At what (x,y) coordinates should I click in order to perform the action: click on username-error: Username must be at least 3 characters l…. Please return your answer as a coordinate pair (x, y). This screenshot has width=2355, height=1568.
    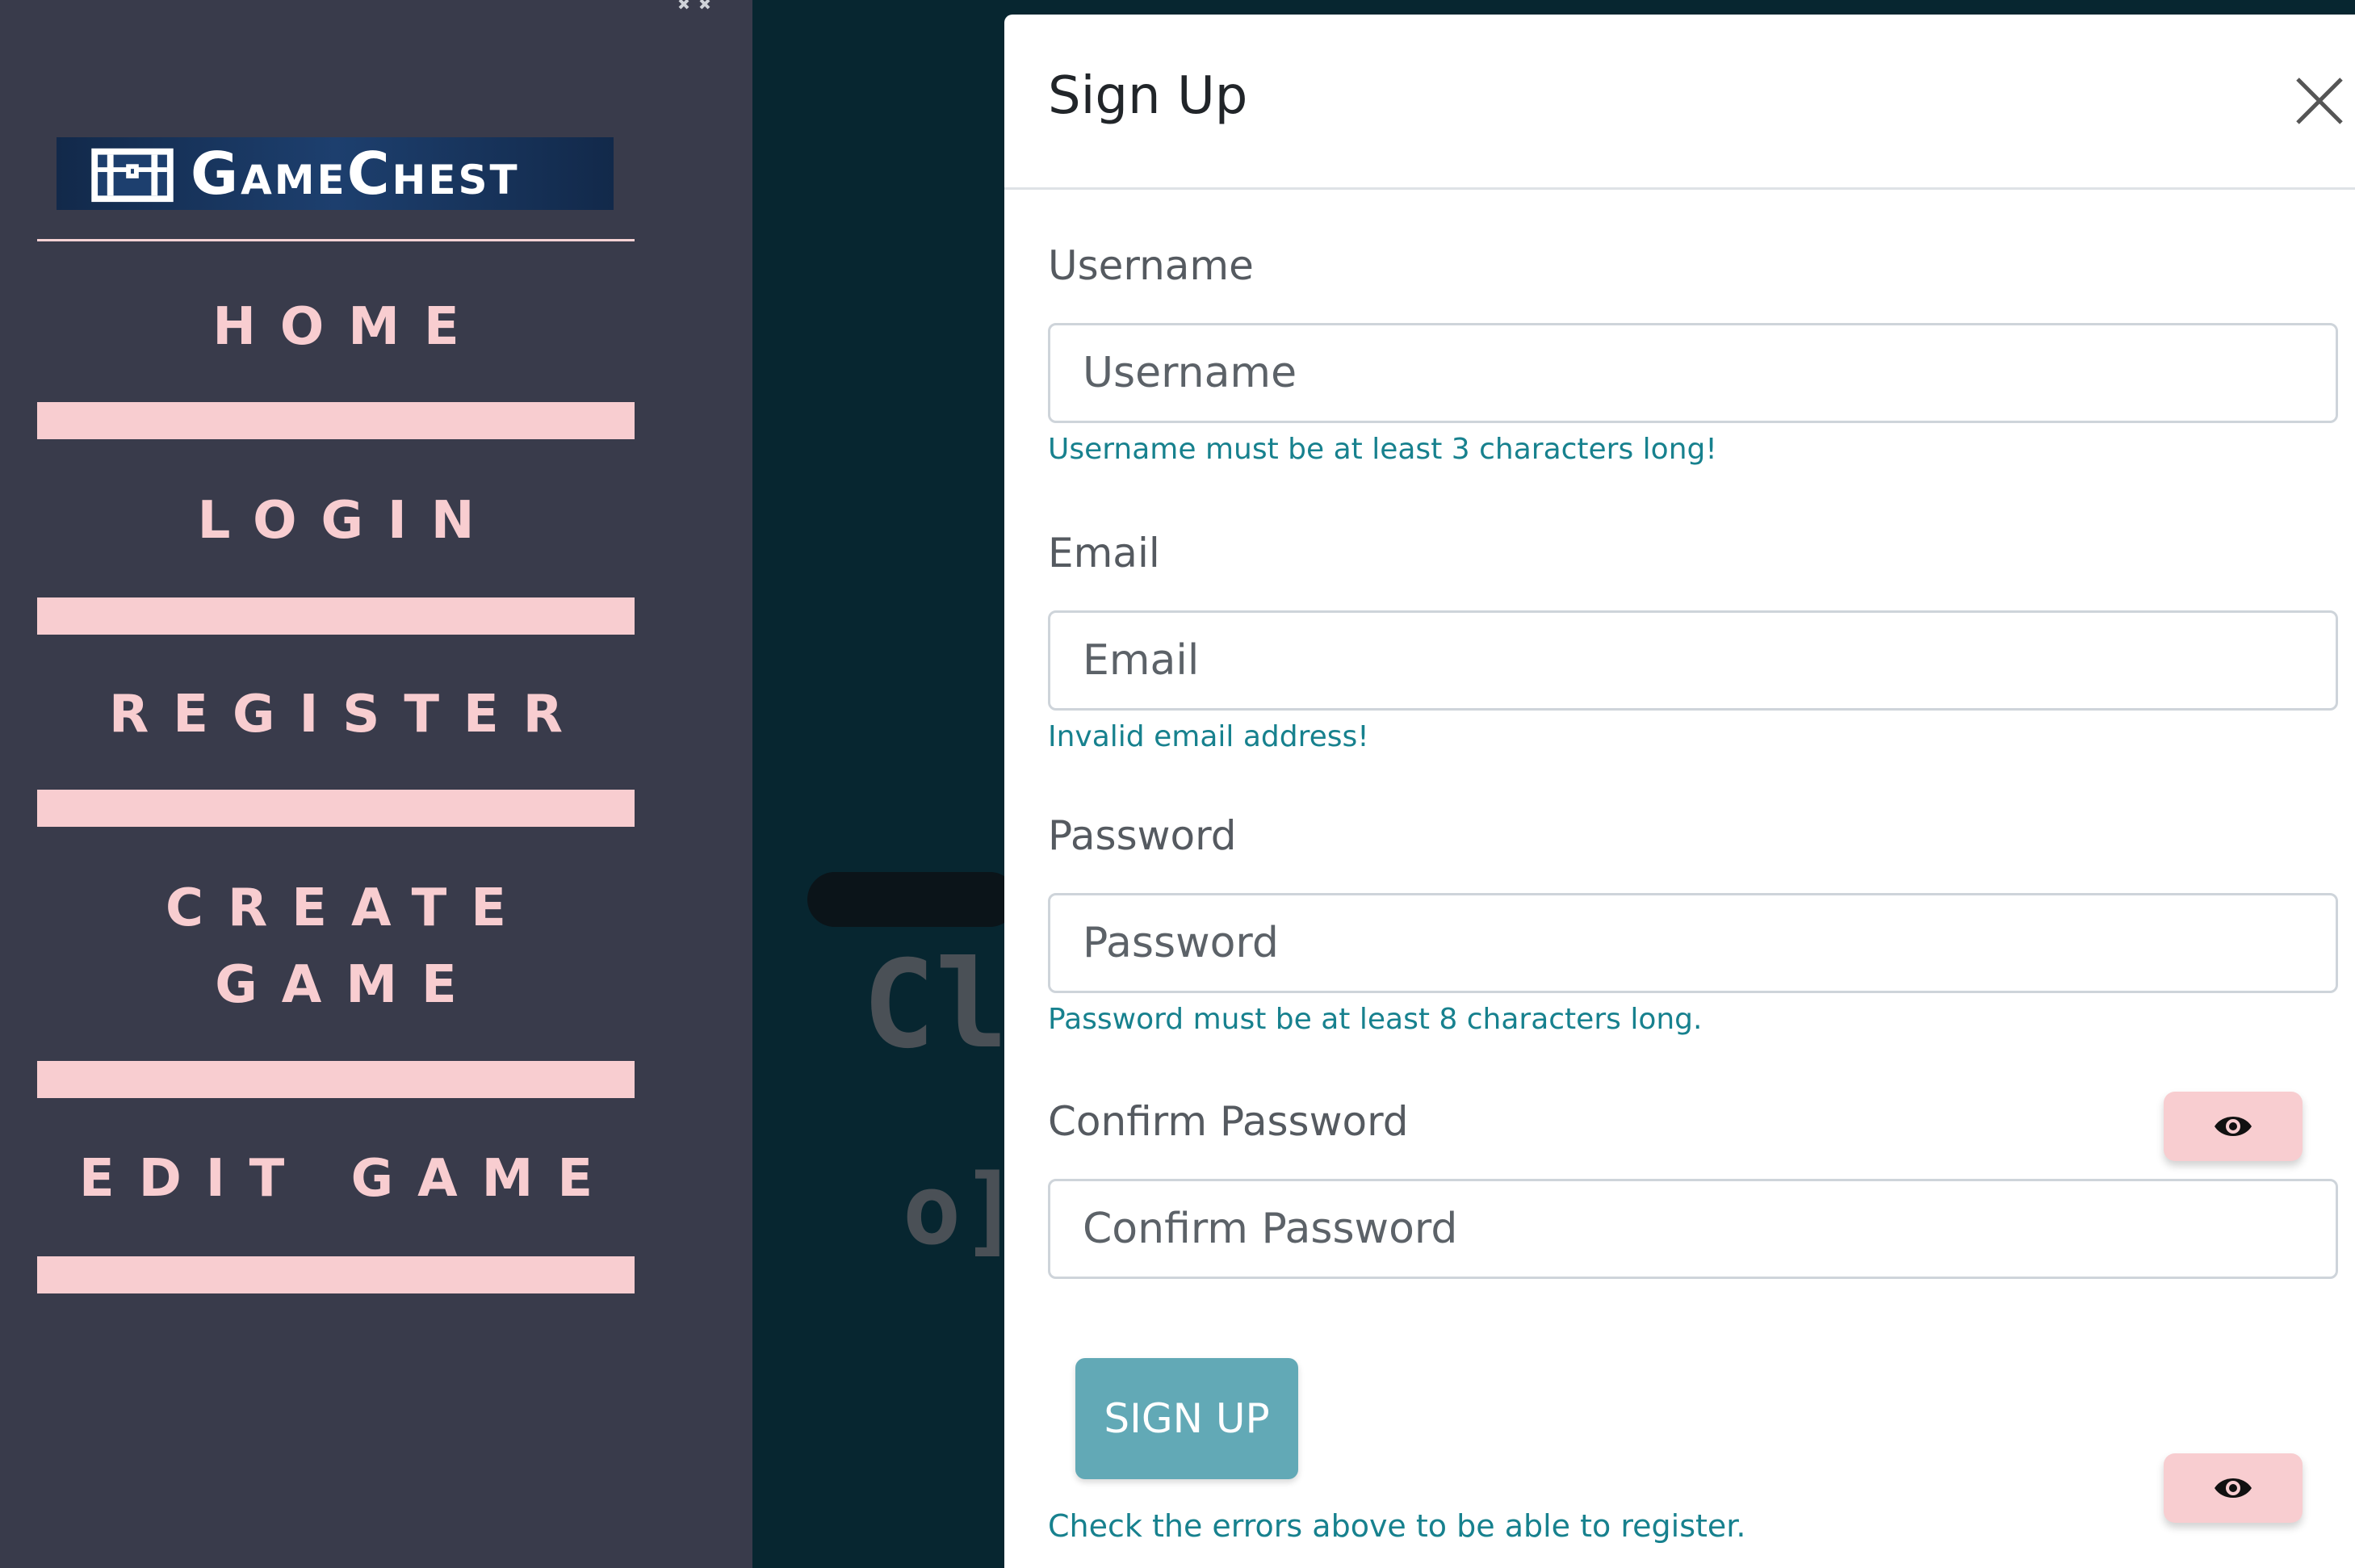
    Looking at the image, I should click on (1382, 449).